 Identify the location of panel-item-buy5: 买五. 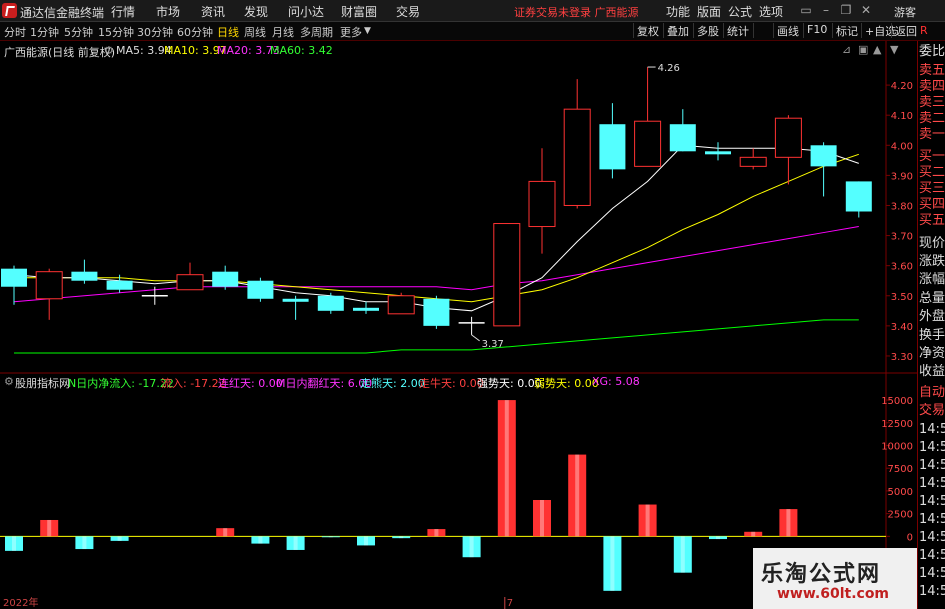
(932, 220).